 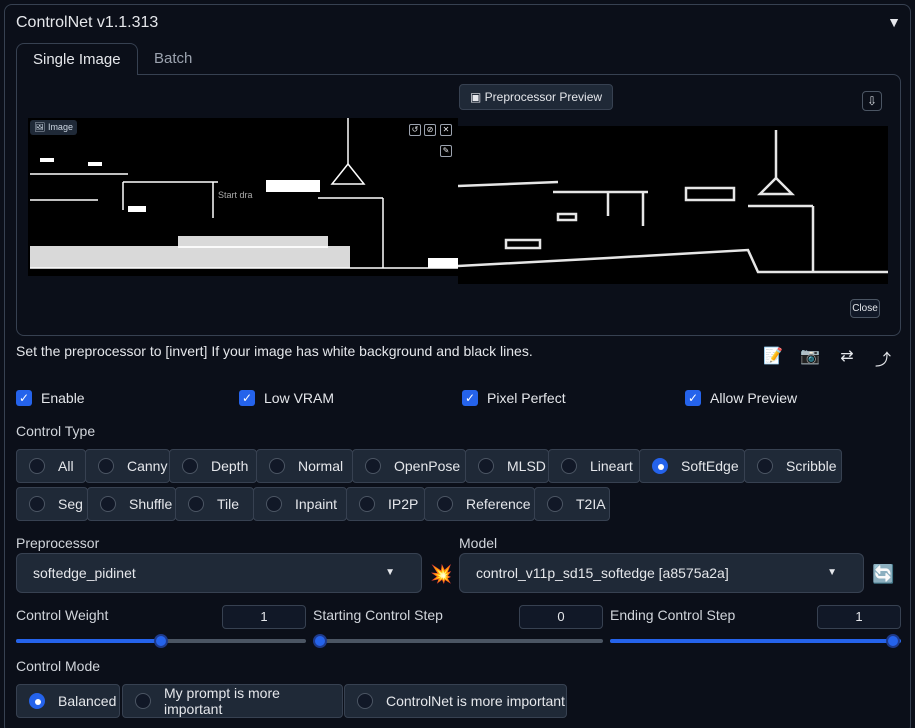 I want to click on radio-inpaint: Inpaint, so click(x=300, y=504).